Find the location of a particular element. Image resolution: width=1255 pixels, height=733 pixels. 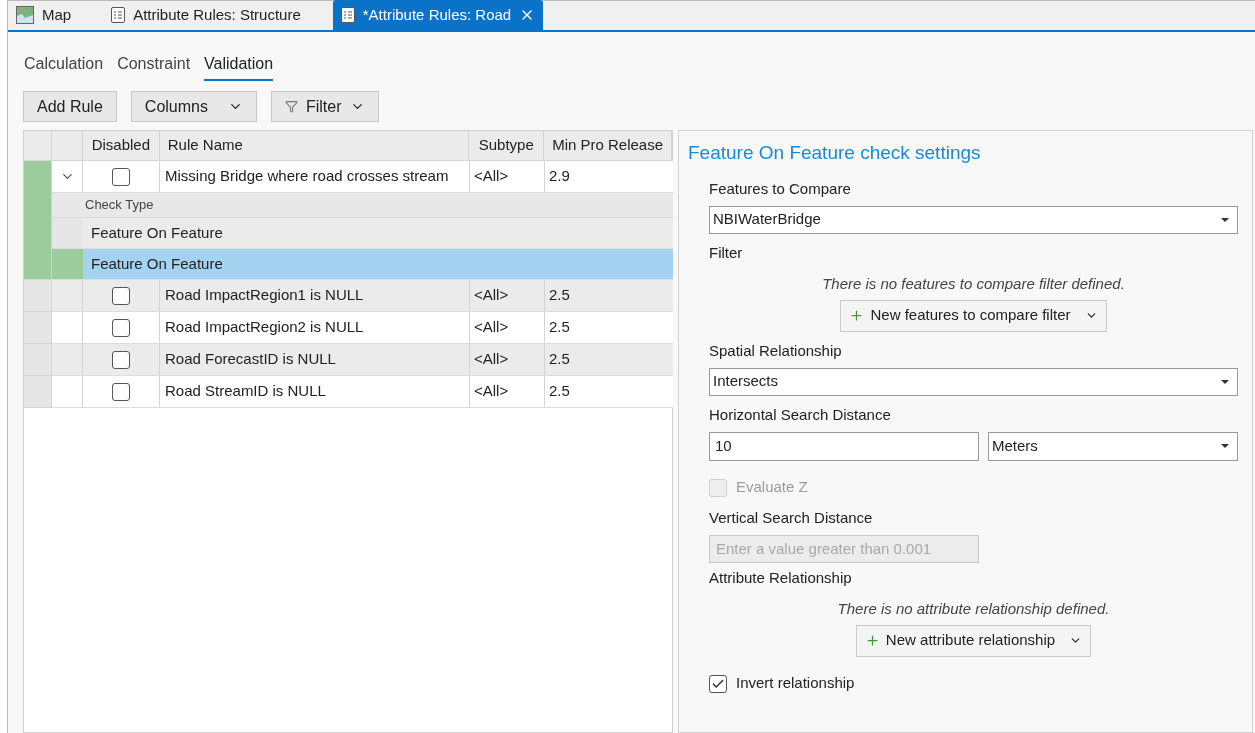

column-header: Min Pro Release is located at coordinates (608, 145).